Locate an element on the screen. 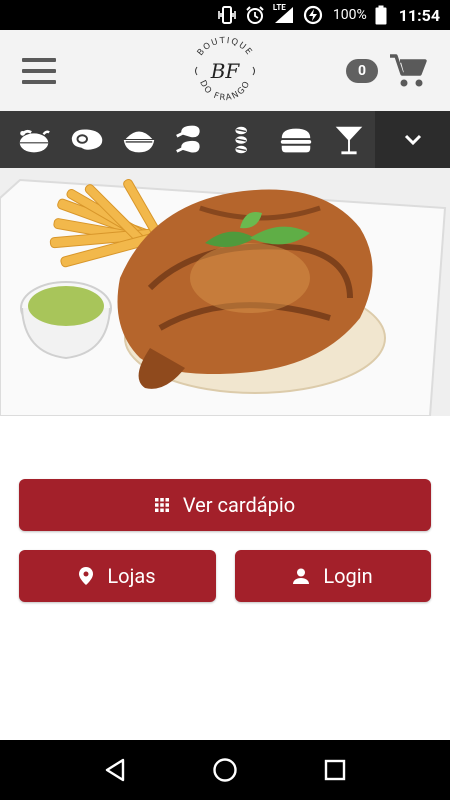  cart-count-badge: 0 is located at coordinates (362, 70).